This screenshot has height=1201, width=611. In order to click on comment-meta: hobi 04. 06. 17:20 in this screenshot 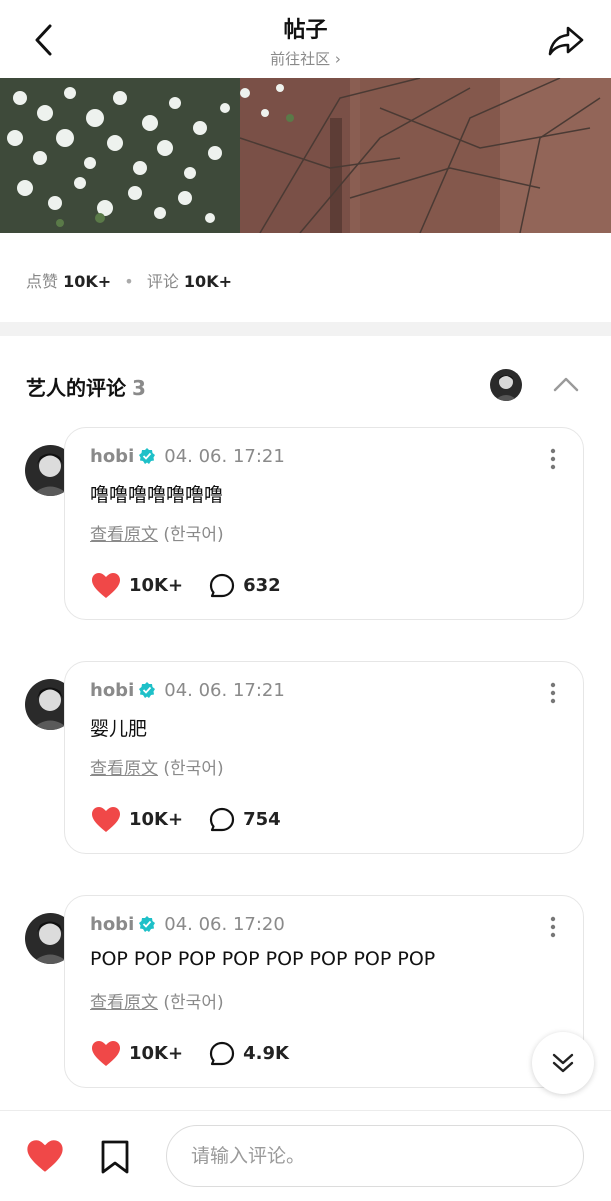, I will do `click(187, 924)`.